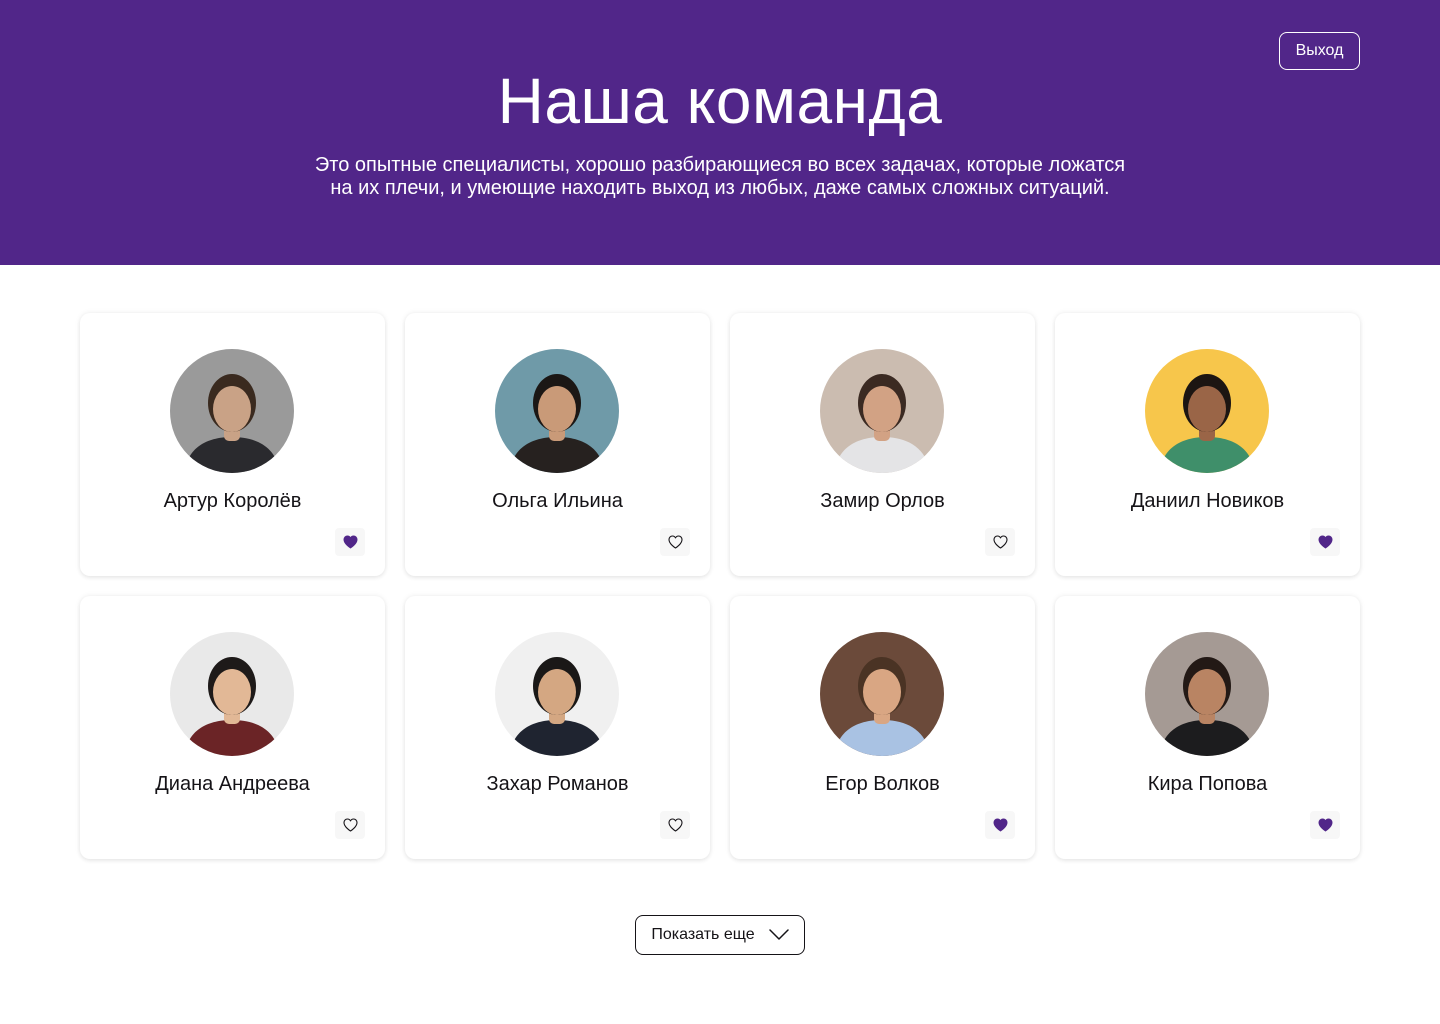 The width and height of the screenshot is (1440, 1024). Describe the element at coordinates (882, 784) in the screenshot. I see `team-member-name: Егор Волков` at that location.